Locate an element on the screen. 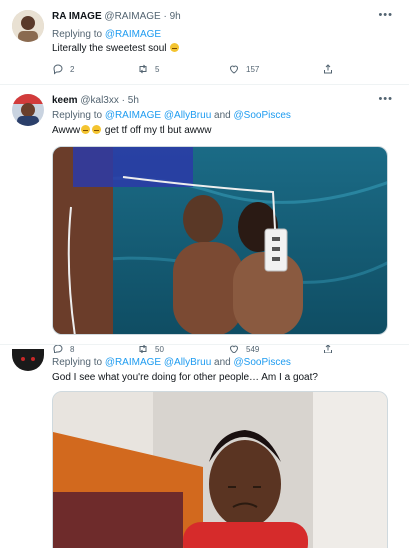 The height and width of the screenshot is (548, 409). tweet-text-content: Literally the sweetest soul is located at coordinates (109, 48).